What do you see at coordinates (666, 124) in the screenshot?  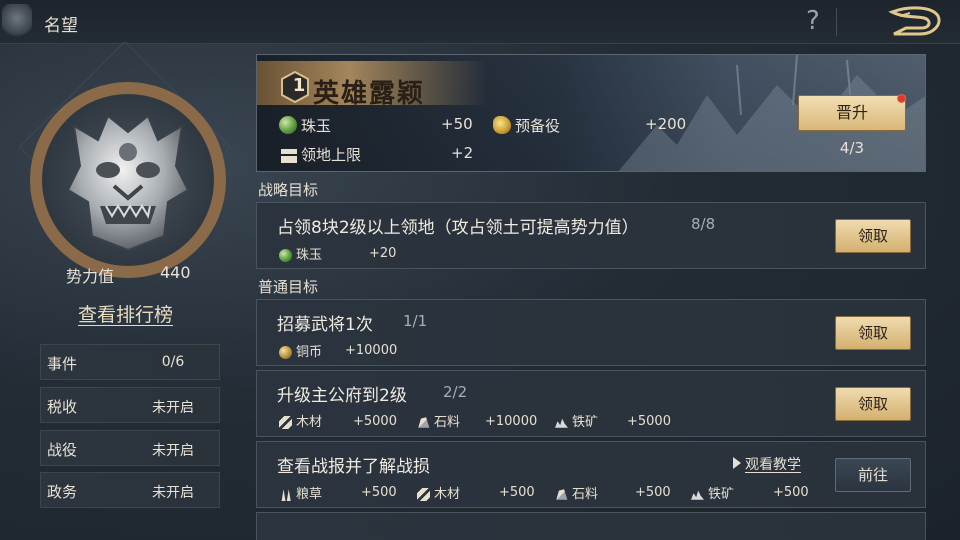 I see `reward-amount: +200` at bounding box center [666, 124].